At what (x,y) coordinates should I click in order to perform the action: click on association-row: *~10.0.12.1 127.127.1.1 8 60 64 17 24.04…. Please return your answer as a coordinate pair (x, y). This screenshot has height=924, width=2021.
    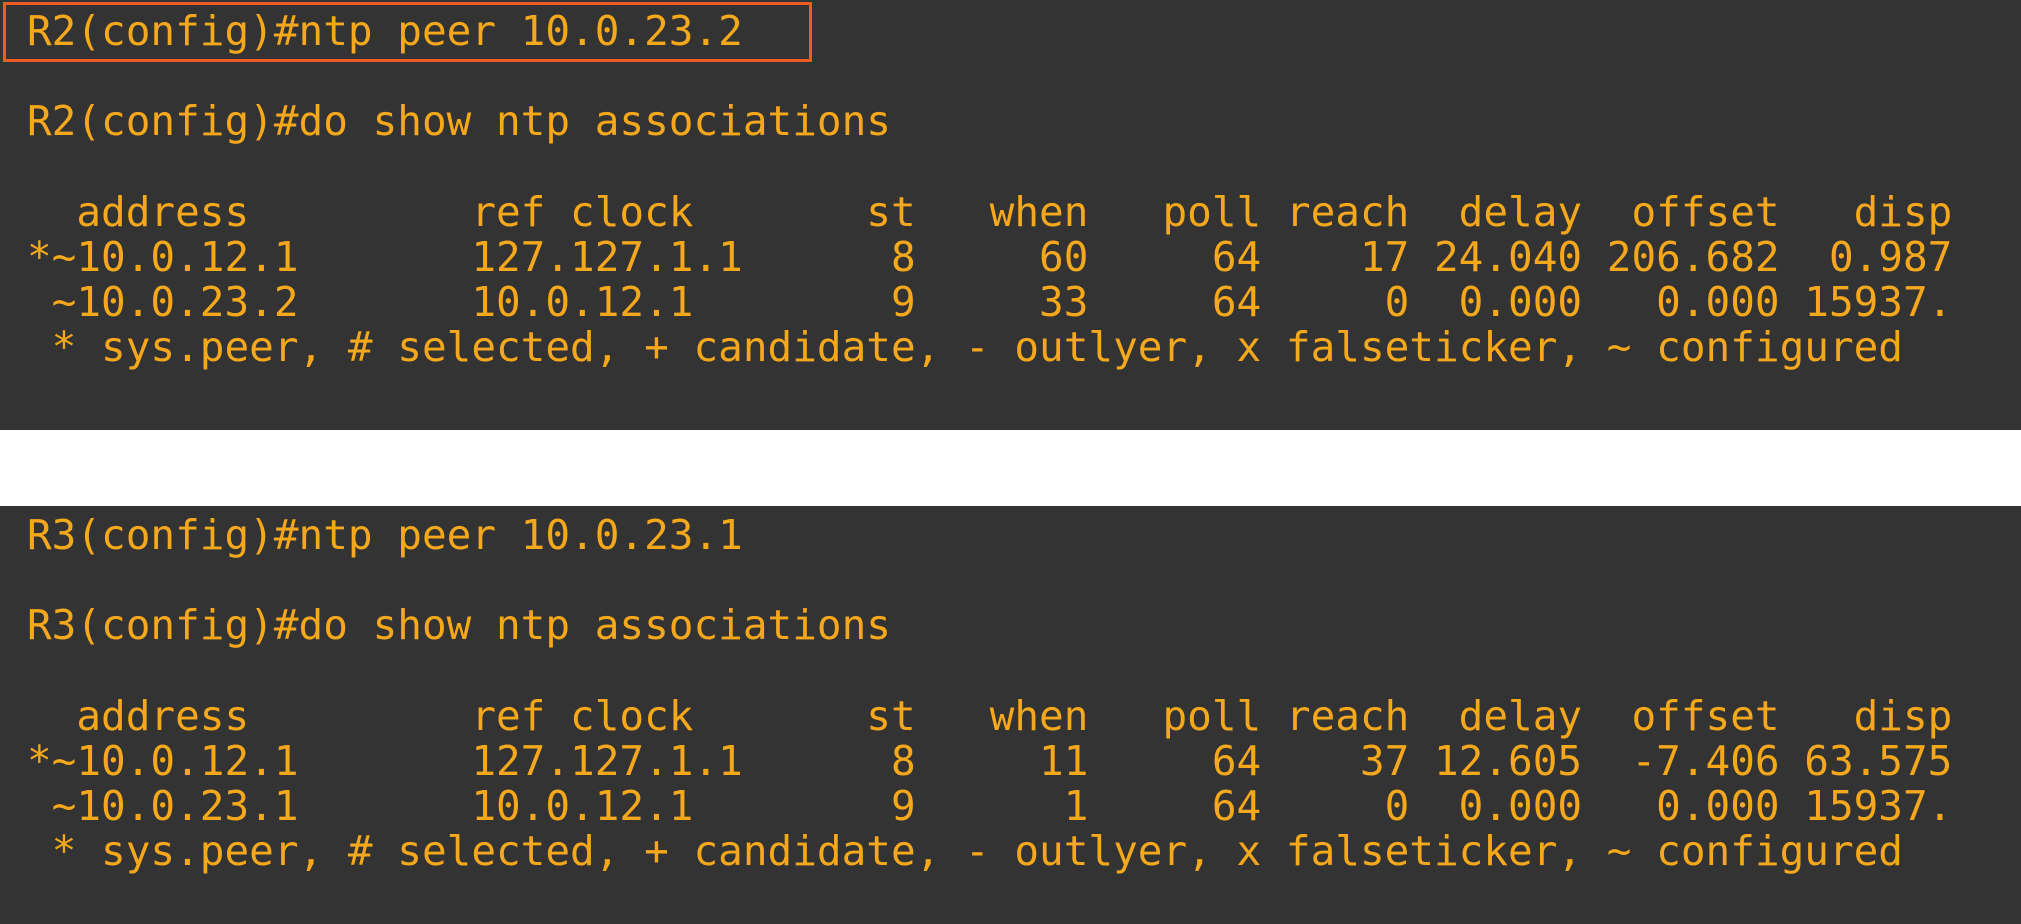
    Looking at the image, I should click on (990, 257).